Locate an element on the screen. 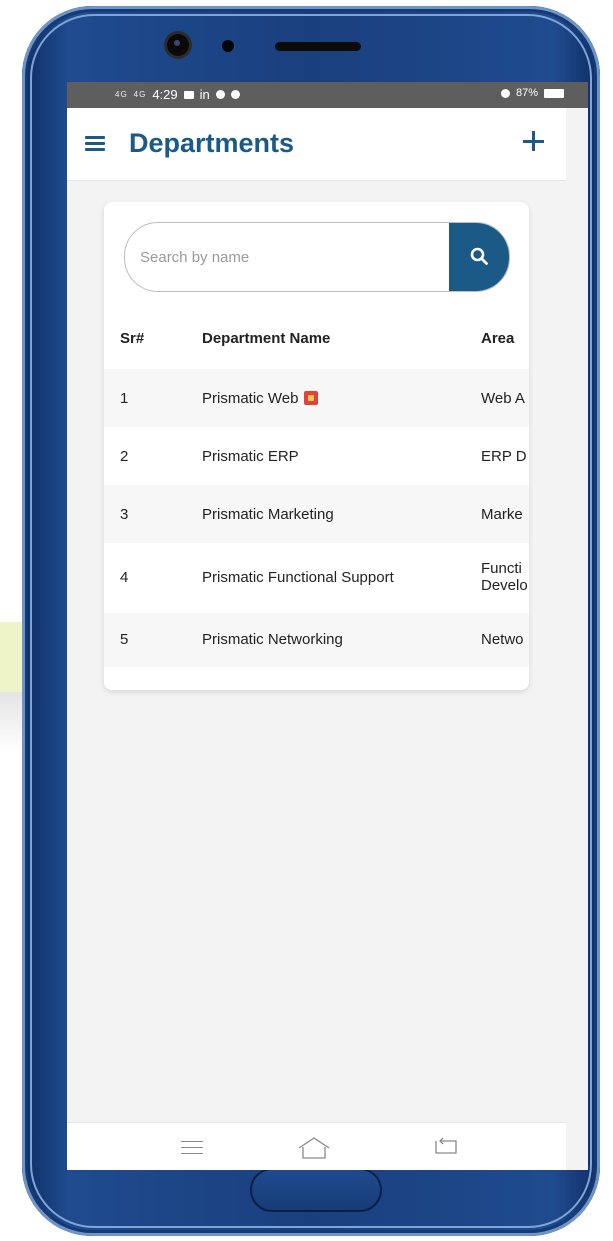 This screenshot has width=613, height=1241. table-row: 3 Prismatic Marketing Marke is located at coordinates (316, 514).